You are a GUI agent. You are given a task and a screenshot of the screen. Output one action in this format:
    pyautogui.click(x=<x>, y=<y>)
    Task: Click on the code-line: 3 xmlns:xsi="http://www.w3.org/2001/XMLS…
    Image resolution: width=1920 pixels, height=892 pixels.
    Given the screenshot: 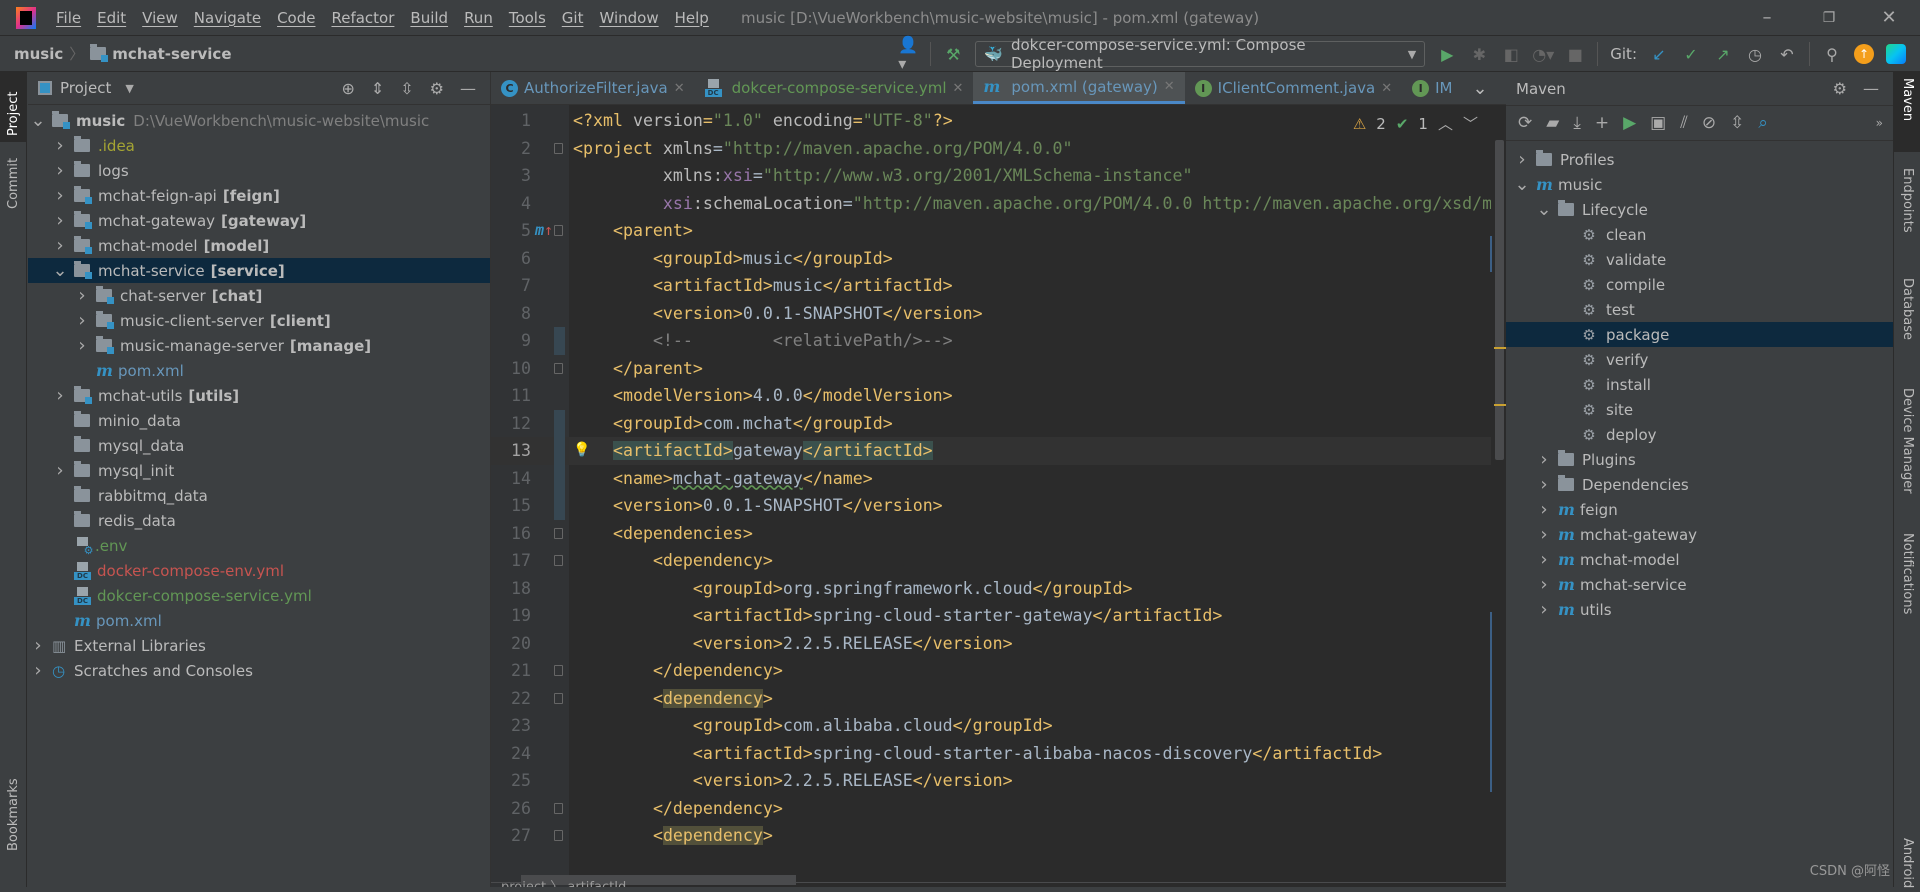 What is the action you would take?
    pyautogui.click(x=991, y=176)
    